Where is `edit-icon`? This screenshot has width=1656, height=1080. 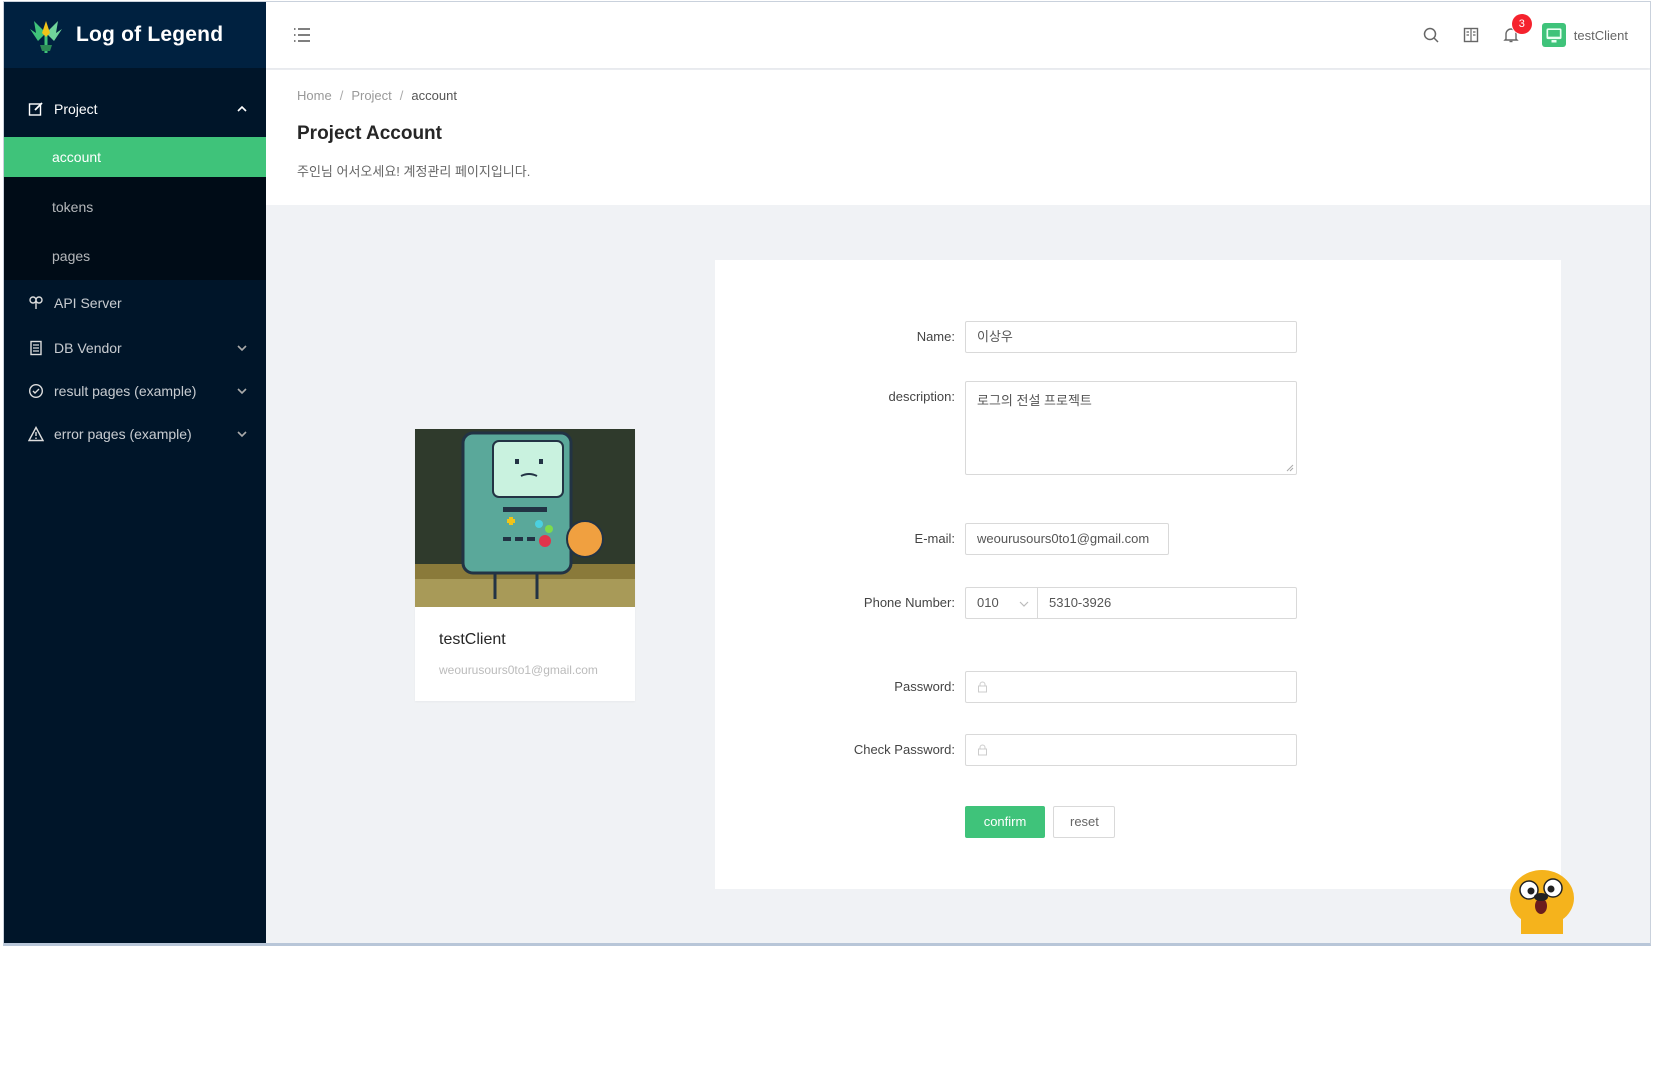
edit-icon is located at coordinates (36, 109).